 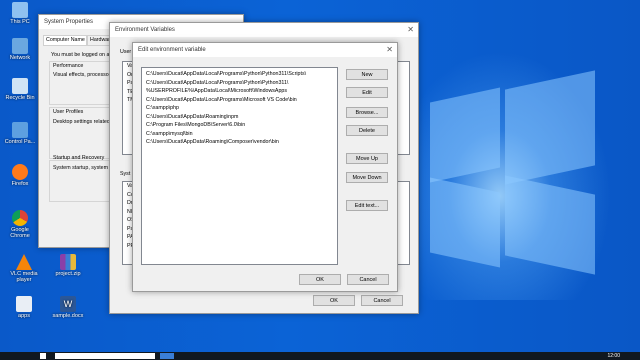 What do you see at coordinates (68, 316) in the screenshot?
I see `desktop-icon-label: sample.docx` at bounding box center [68, 316].